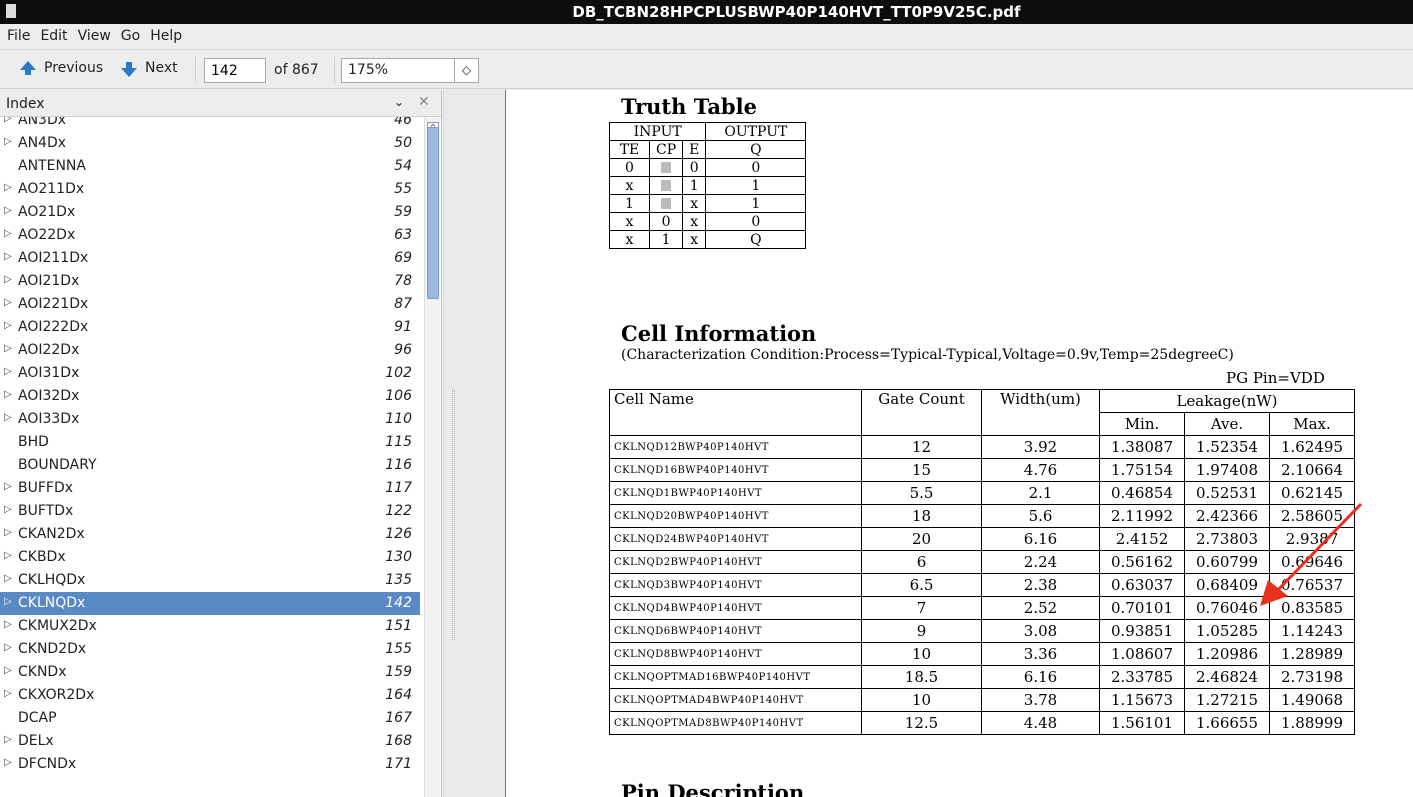  What do you see at coordinates (47, 235) in the screenshot?
I see `sidebar-item-label: AO22Dx` at bounding box center [47, 235].